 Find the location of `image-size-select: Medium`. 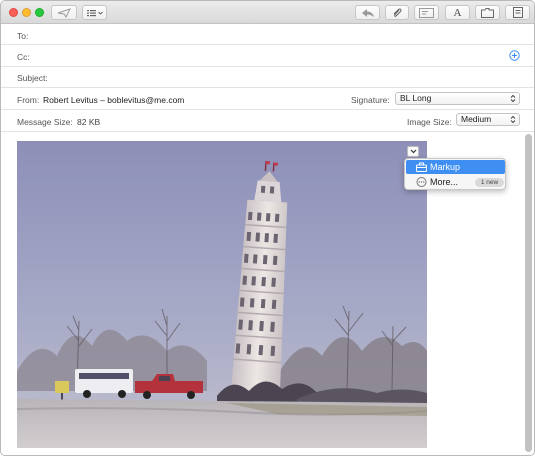

image-size-select: Medium is located at coordinates (488, 119).